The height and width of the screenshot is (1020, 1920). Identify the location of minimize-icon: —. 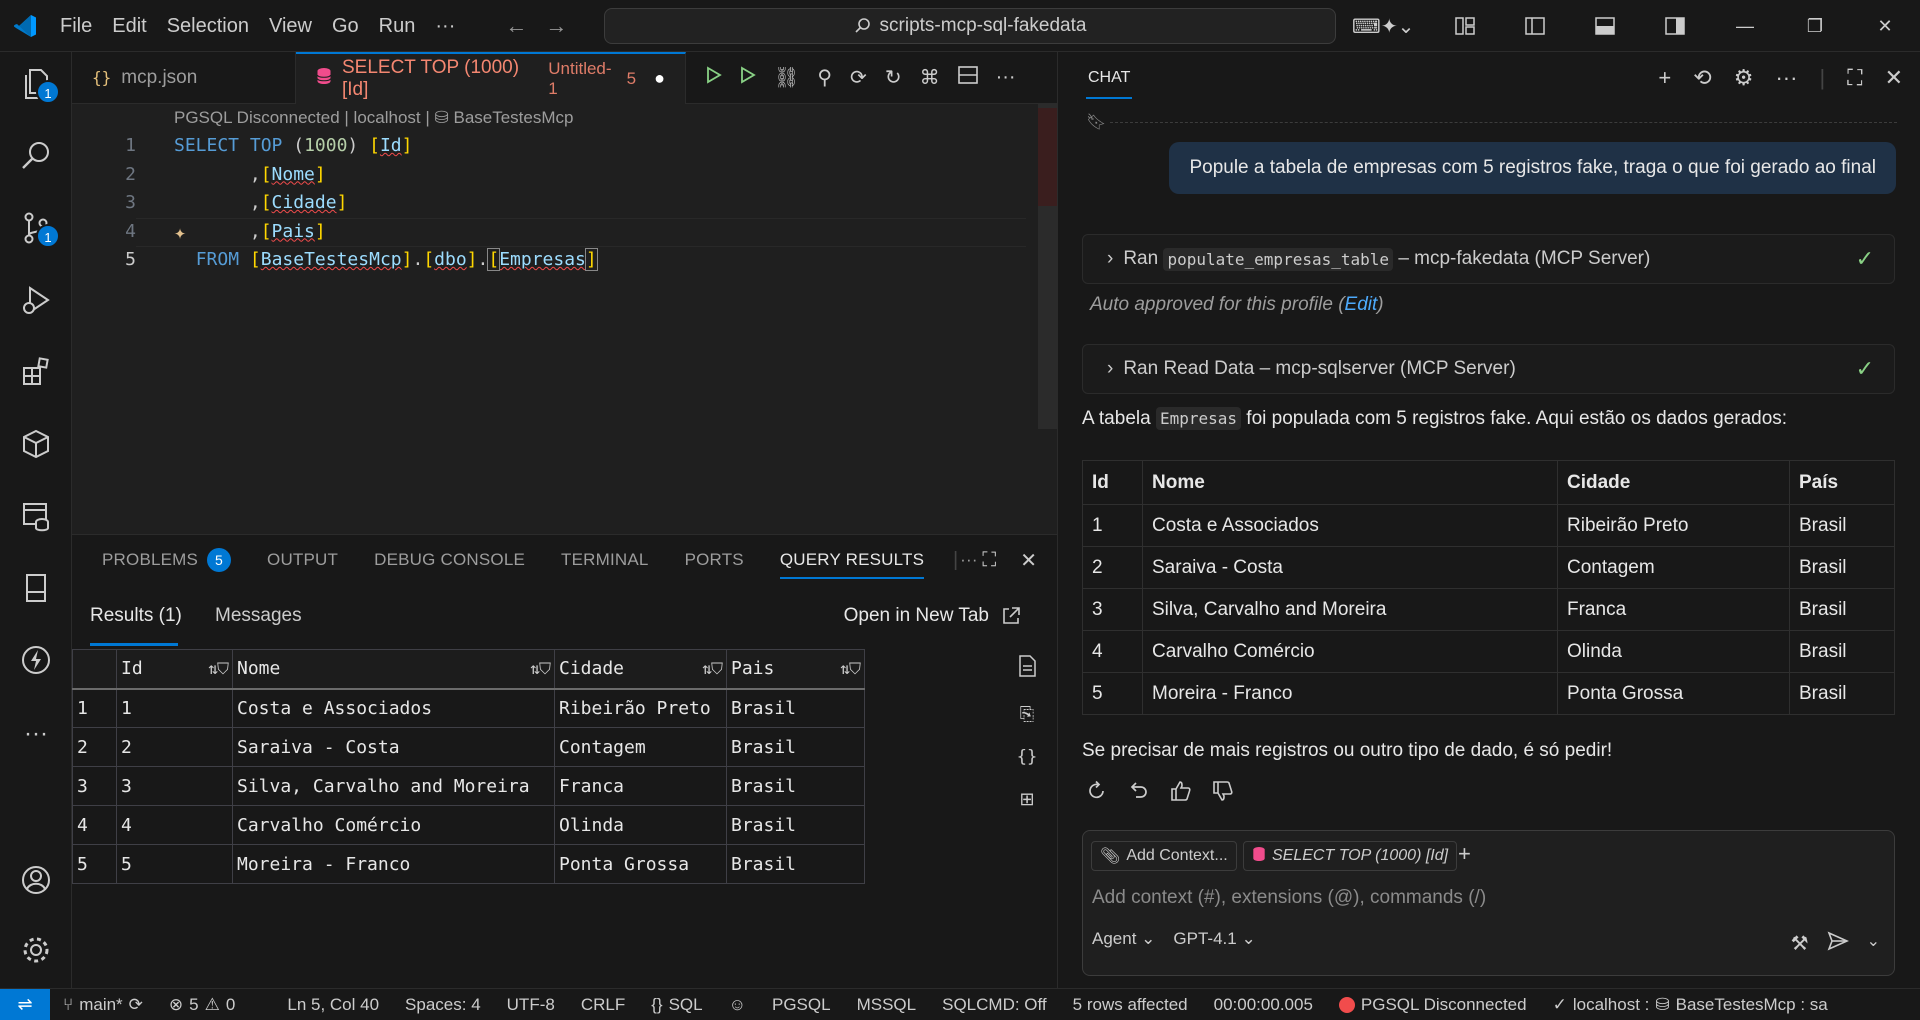
(1745, 26).